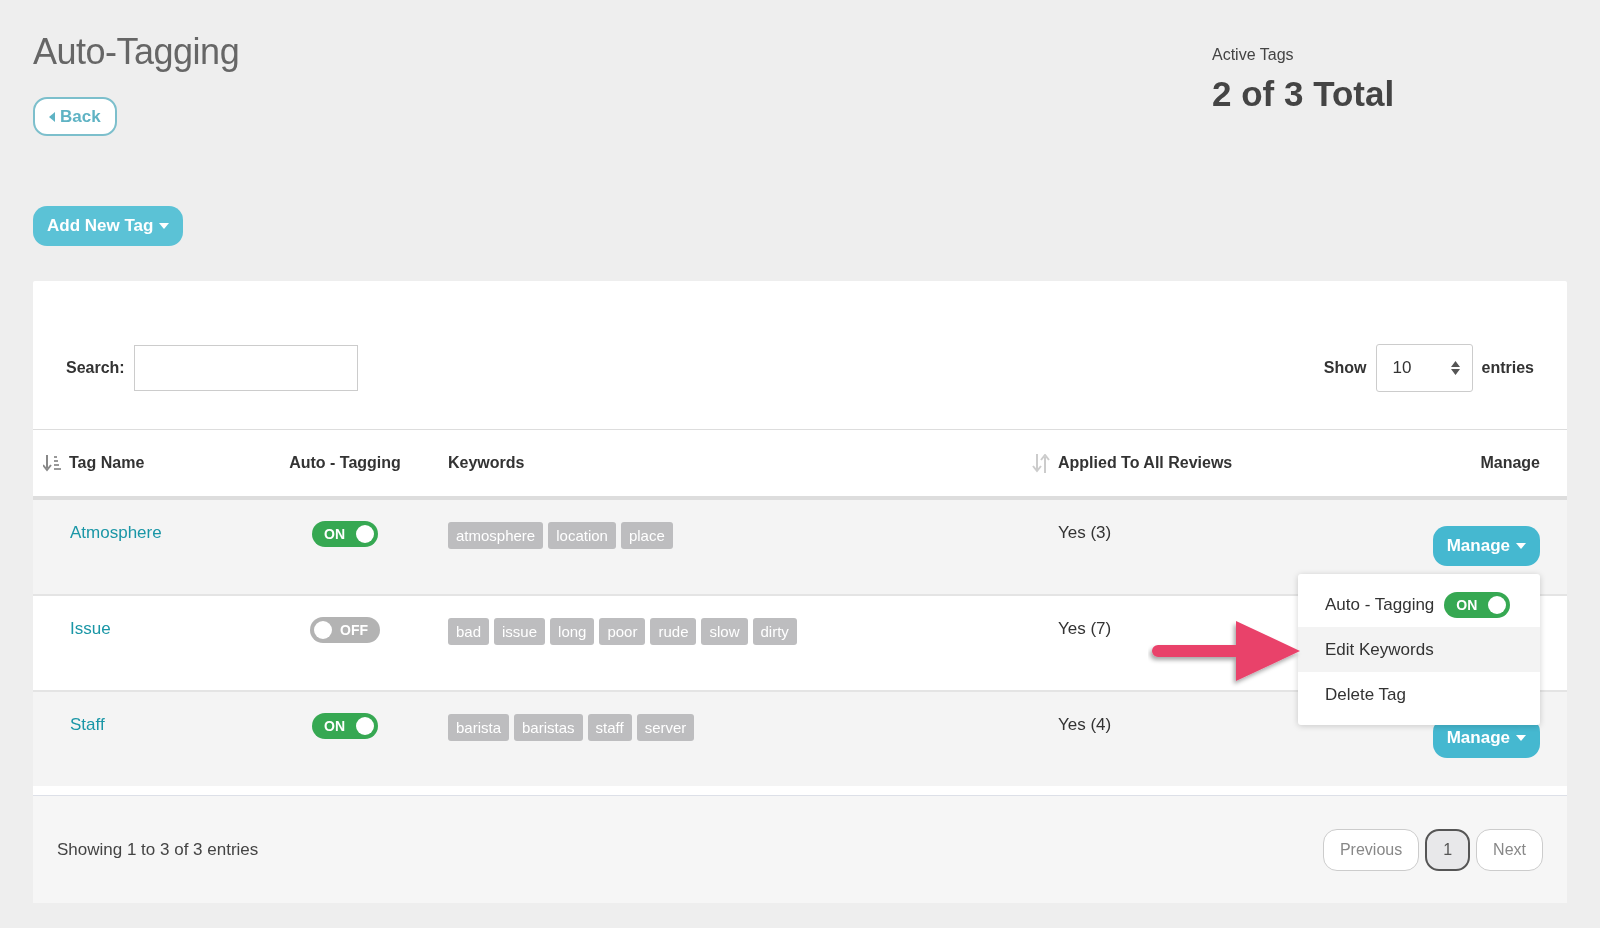 The image size is (1600, 928). I want to click on keyword-tag: slow, so click(724, 631).